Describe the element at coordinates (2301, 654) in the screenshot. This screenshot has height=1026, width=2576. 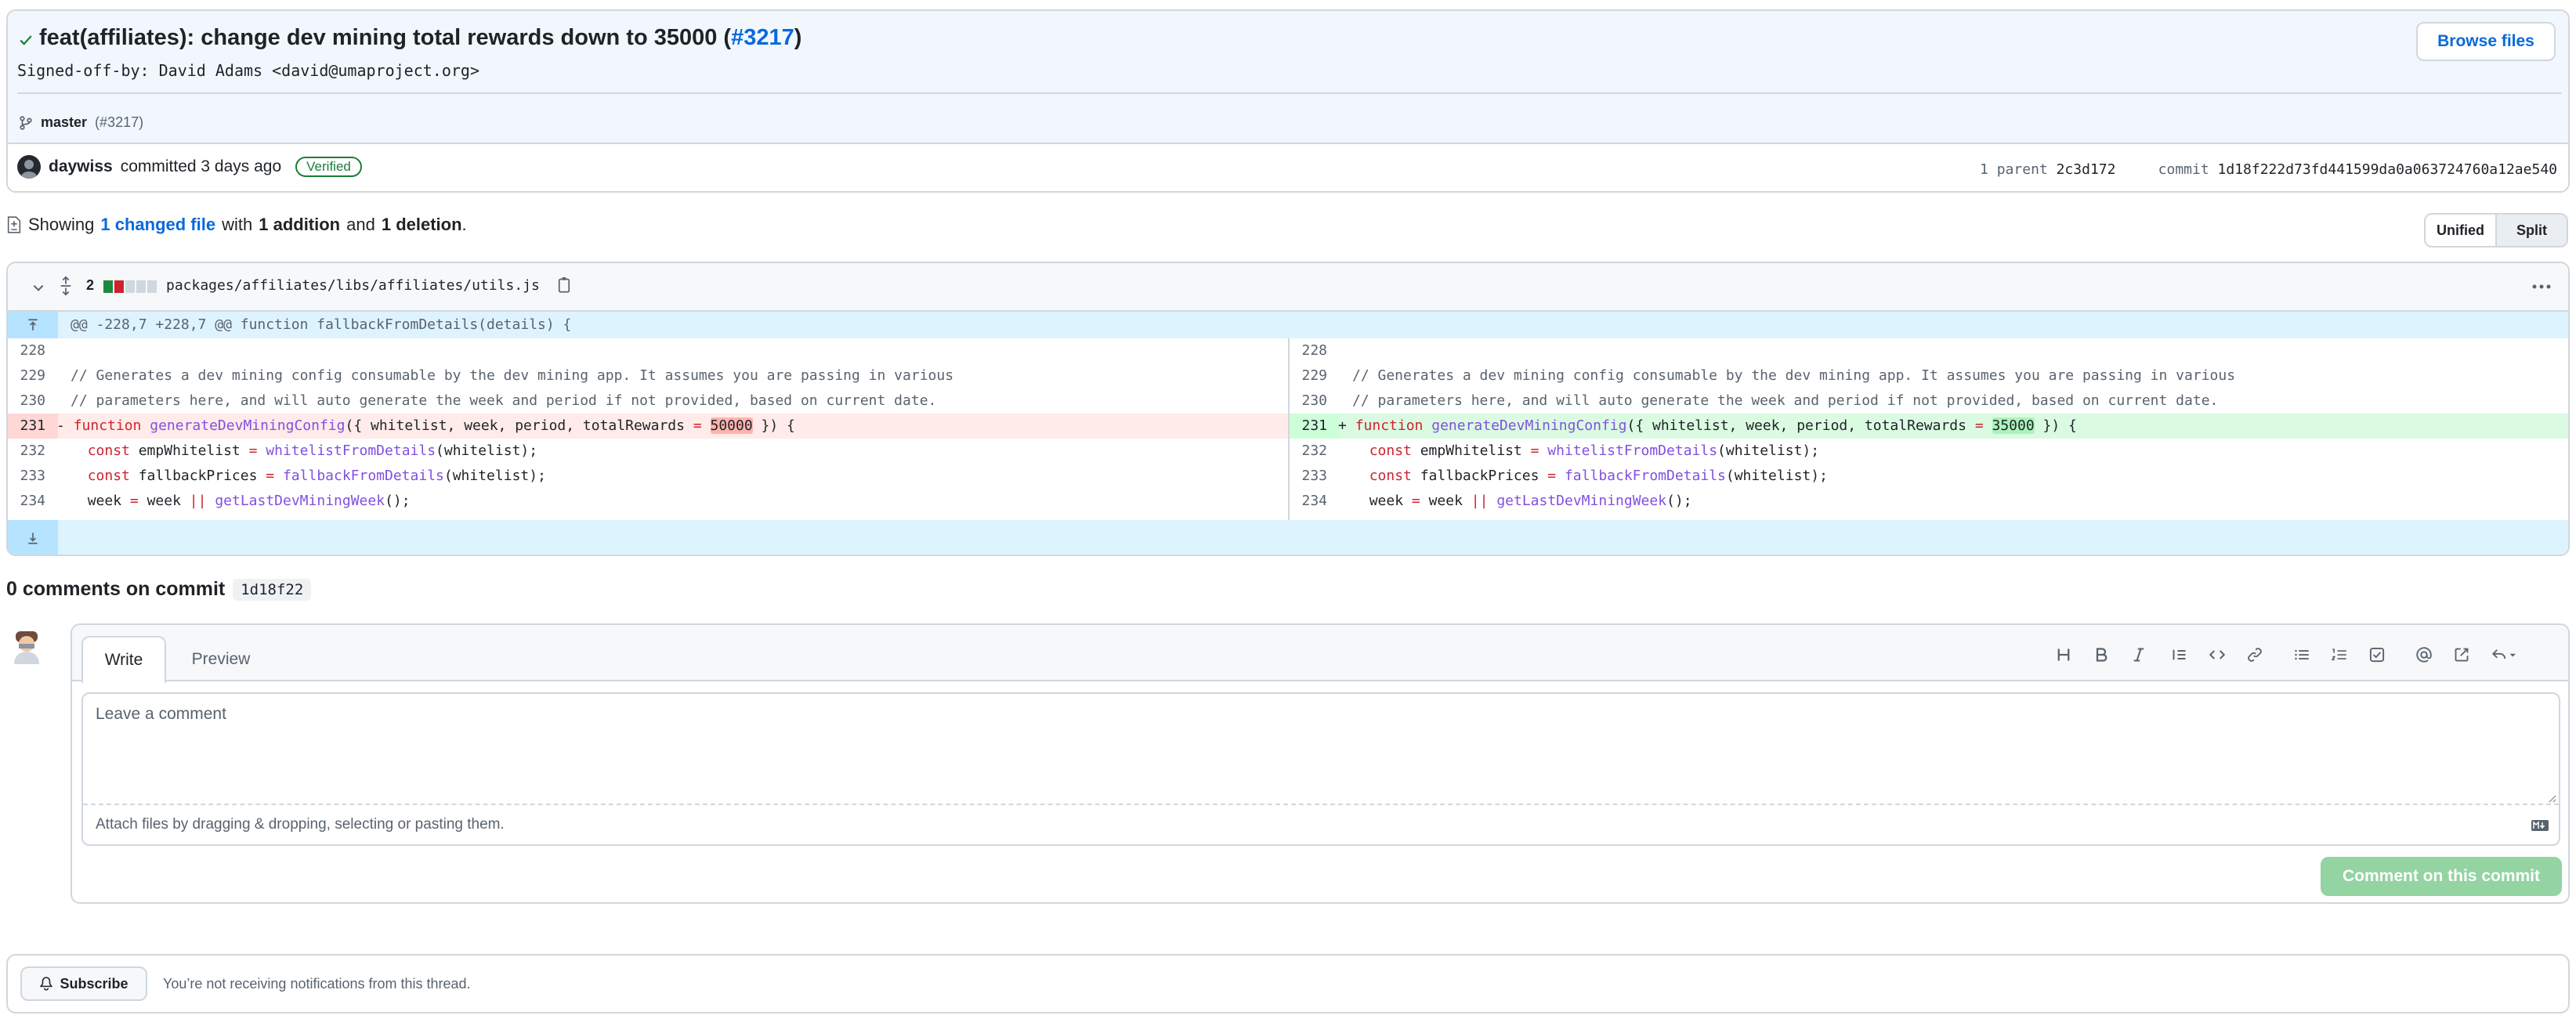
I see `unordered-list-icon` at that location.